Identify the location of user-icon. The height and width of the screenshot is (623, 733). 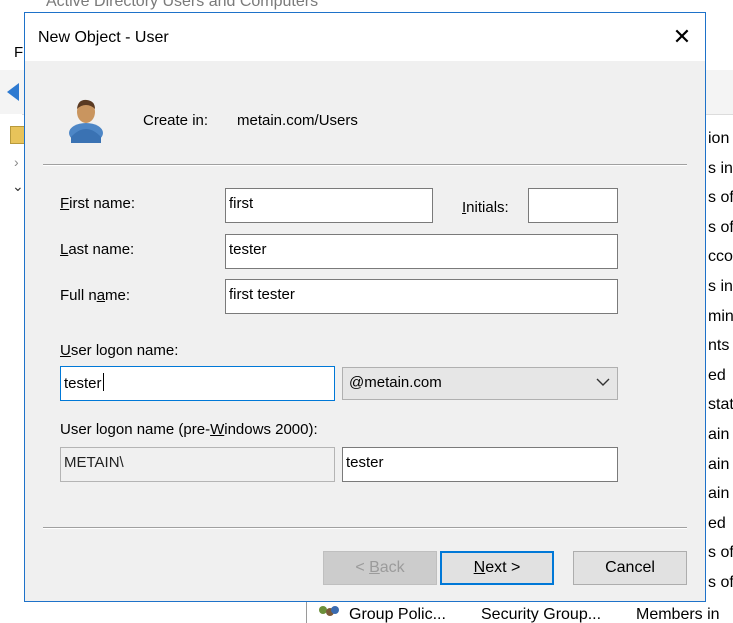
(86, 121).